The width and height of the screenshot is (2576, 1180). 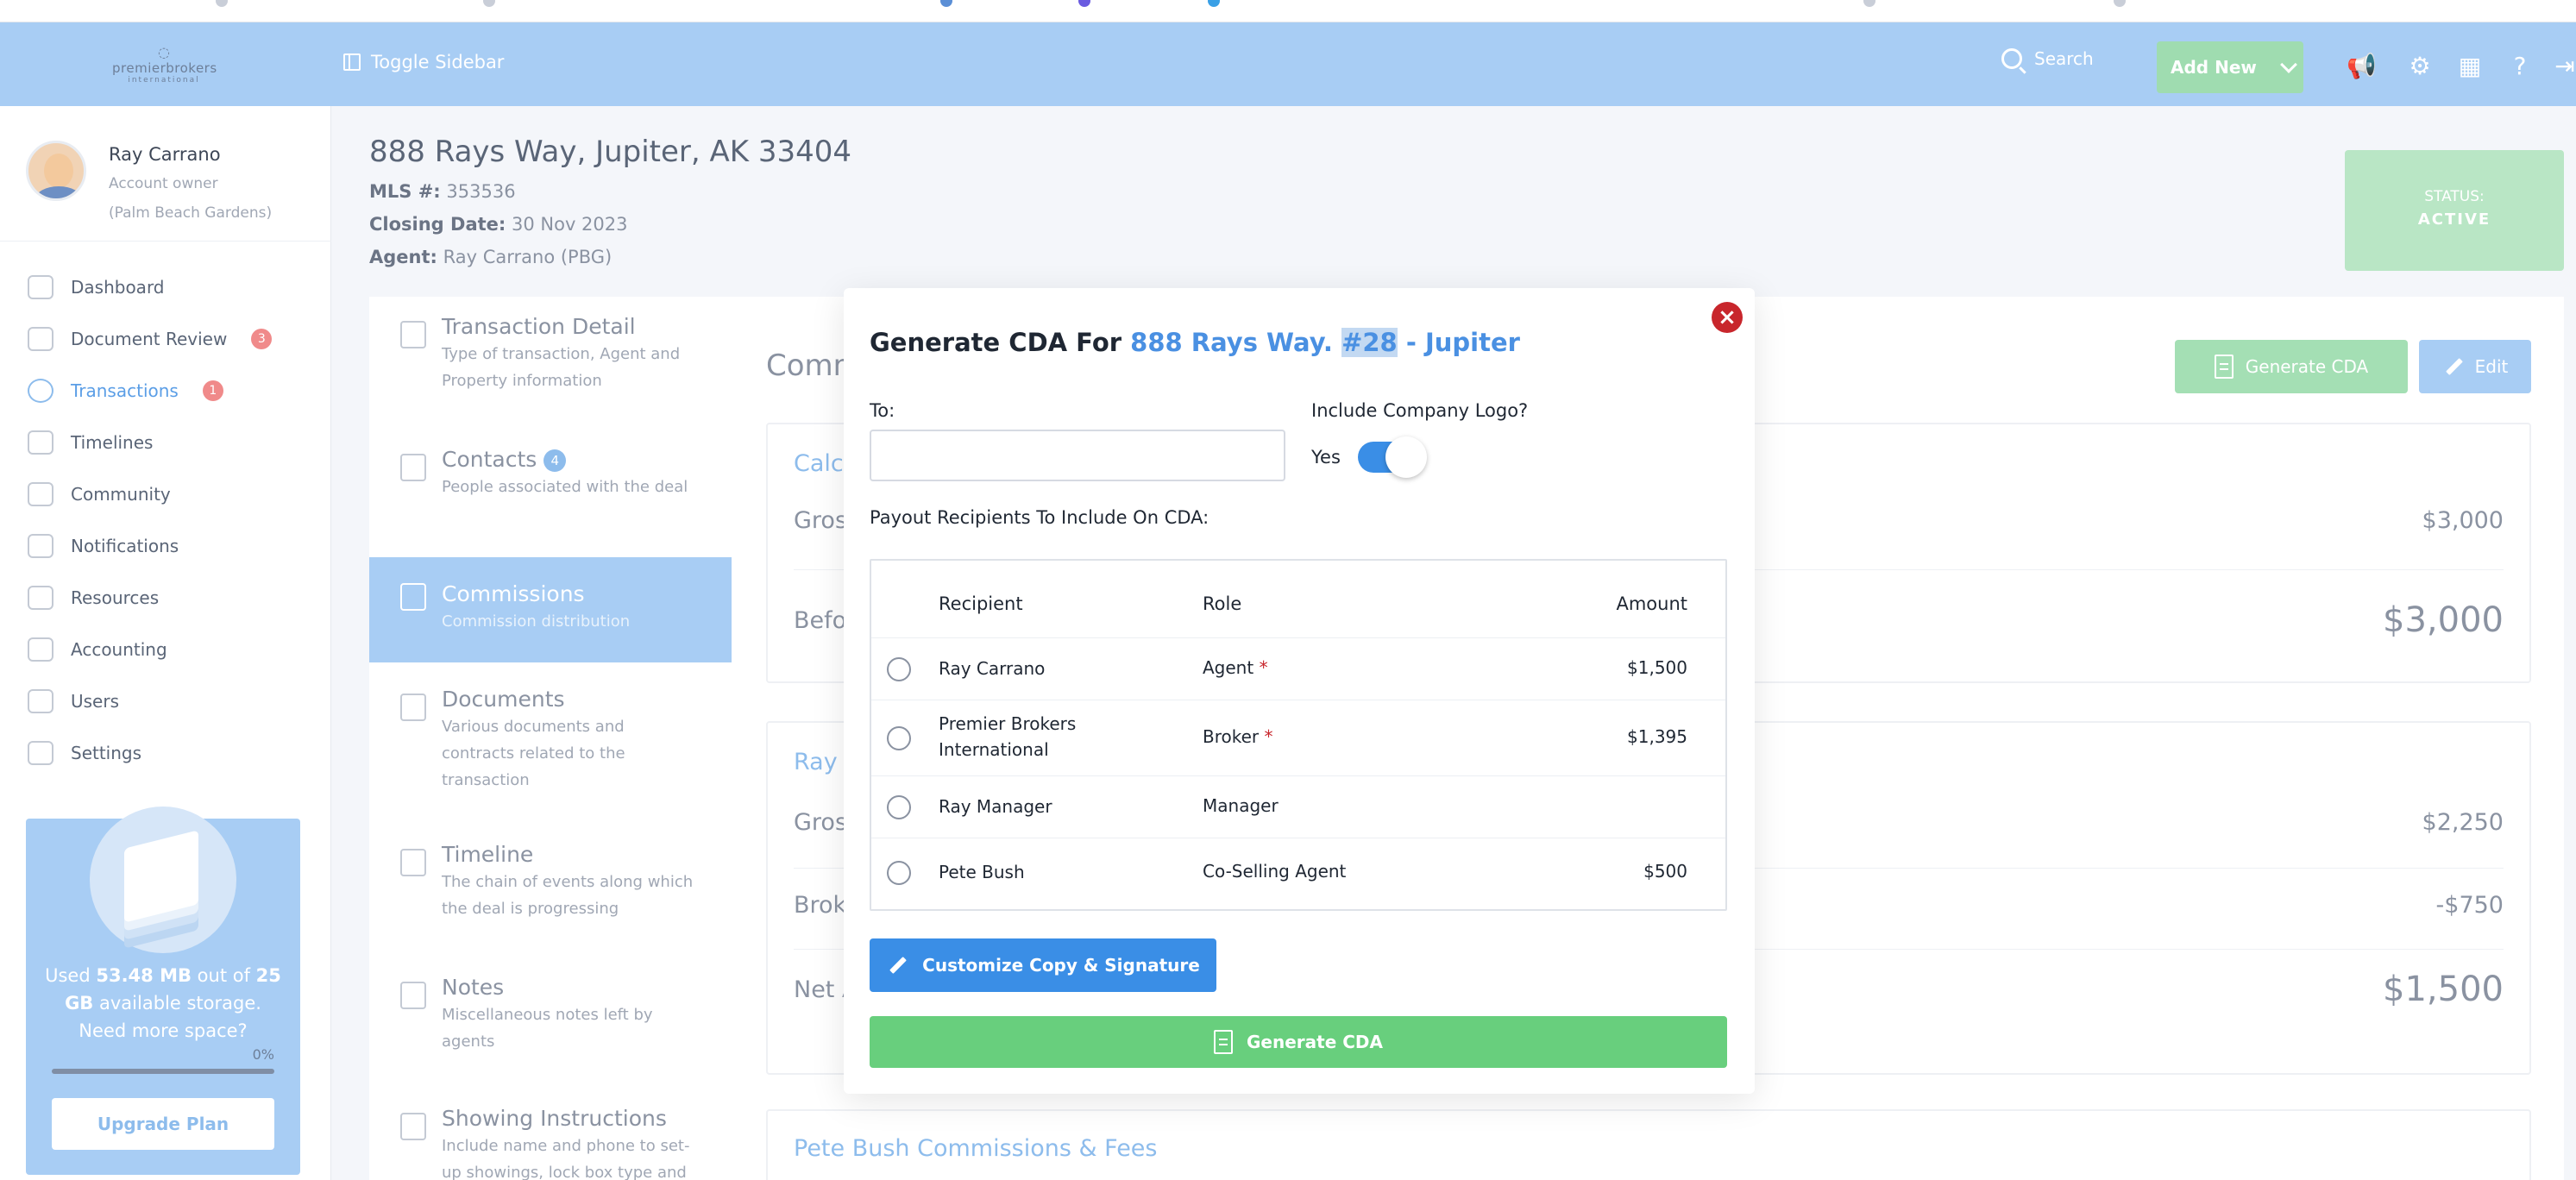 What do you see at coordinates (821, 822) in the screenshot?
I see `row-label: Gros` at bounding box center [821, 822].